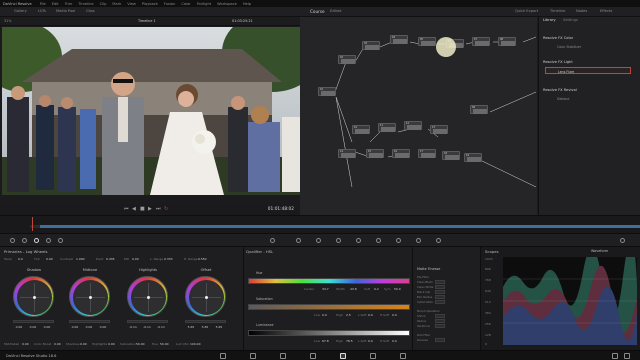 The width and height of the screenshot is (640, 360). What do you see at coordinates (413, 125) in the screenshot?
I see `node: 12` at bounding box center [413, 125].